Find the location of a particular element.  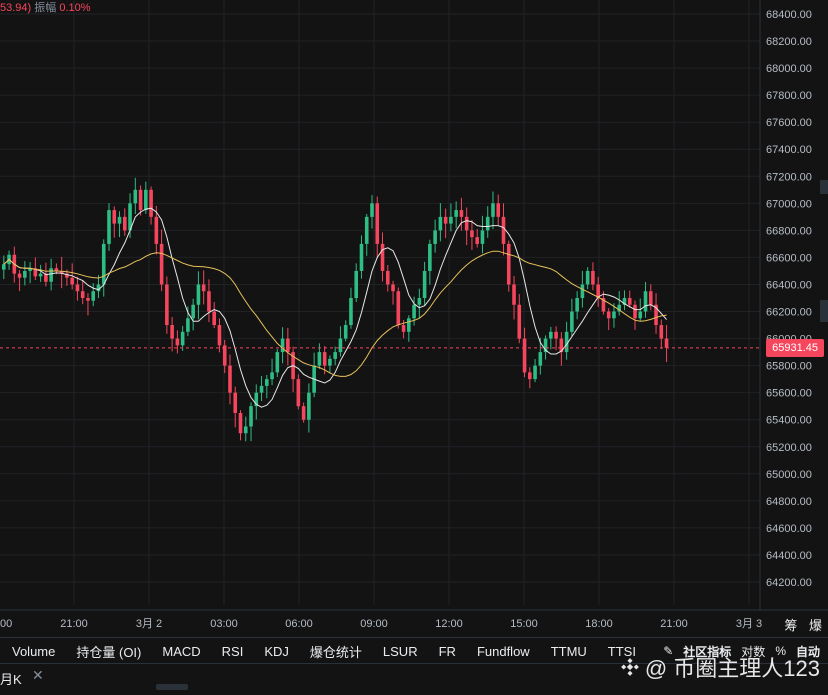

x-tick-label: 06:00 is located at coordinates (299, 624).